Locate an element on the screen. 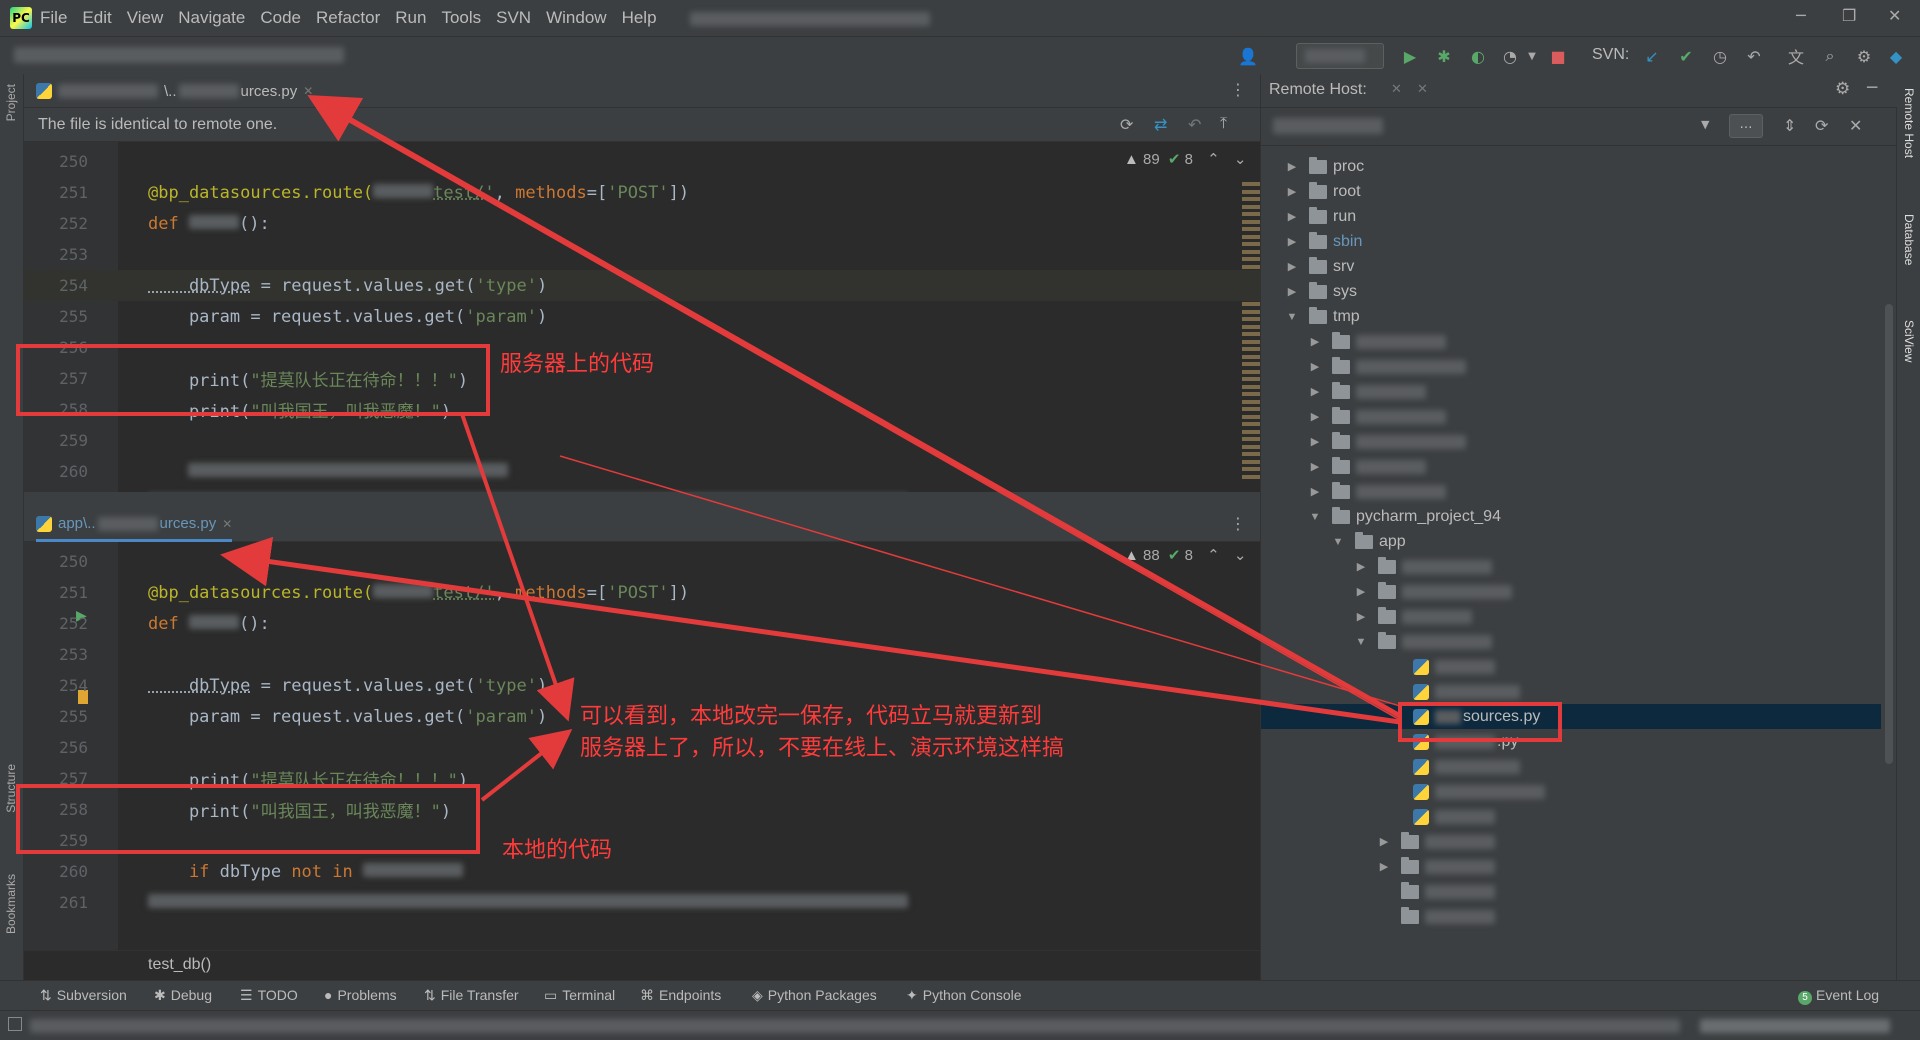  tool-window-endpoints: ⌘ Endpoints is located at coordinates (680, 995).